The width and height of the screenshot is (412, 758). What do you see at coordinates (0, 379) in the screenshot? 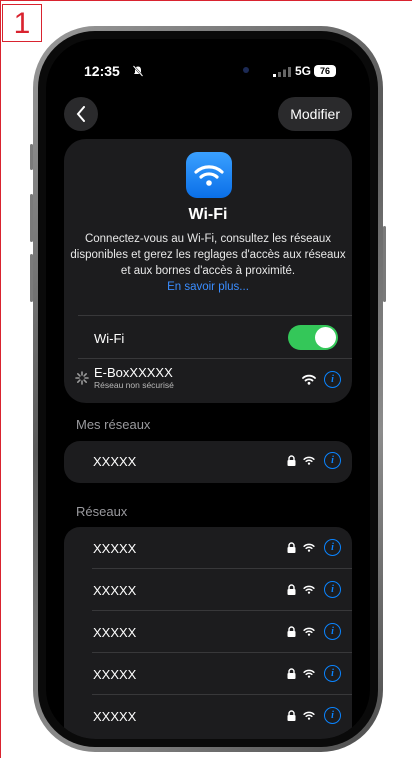
I see `frame-left-border` at bounding box center [0, 379].